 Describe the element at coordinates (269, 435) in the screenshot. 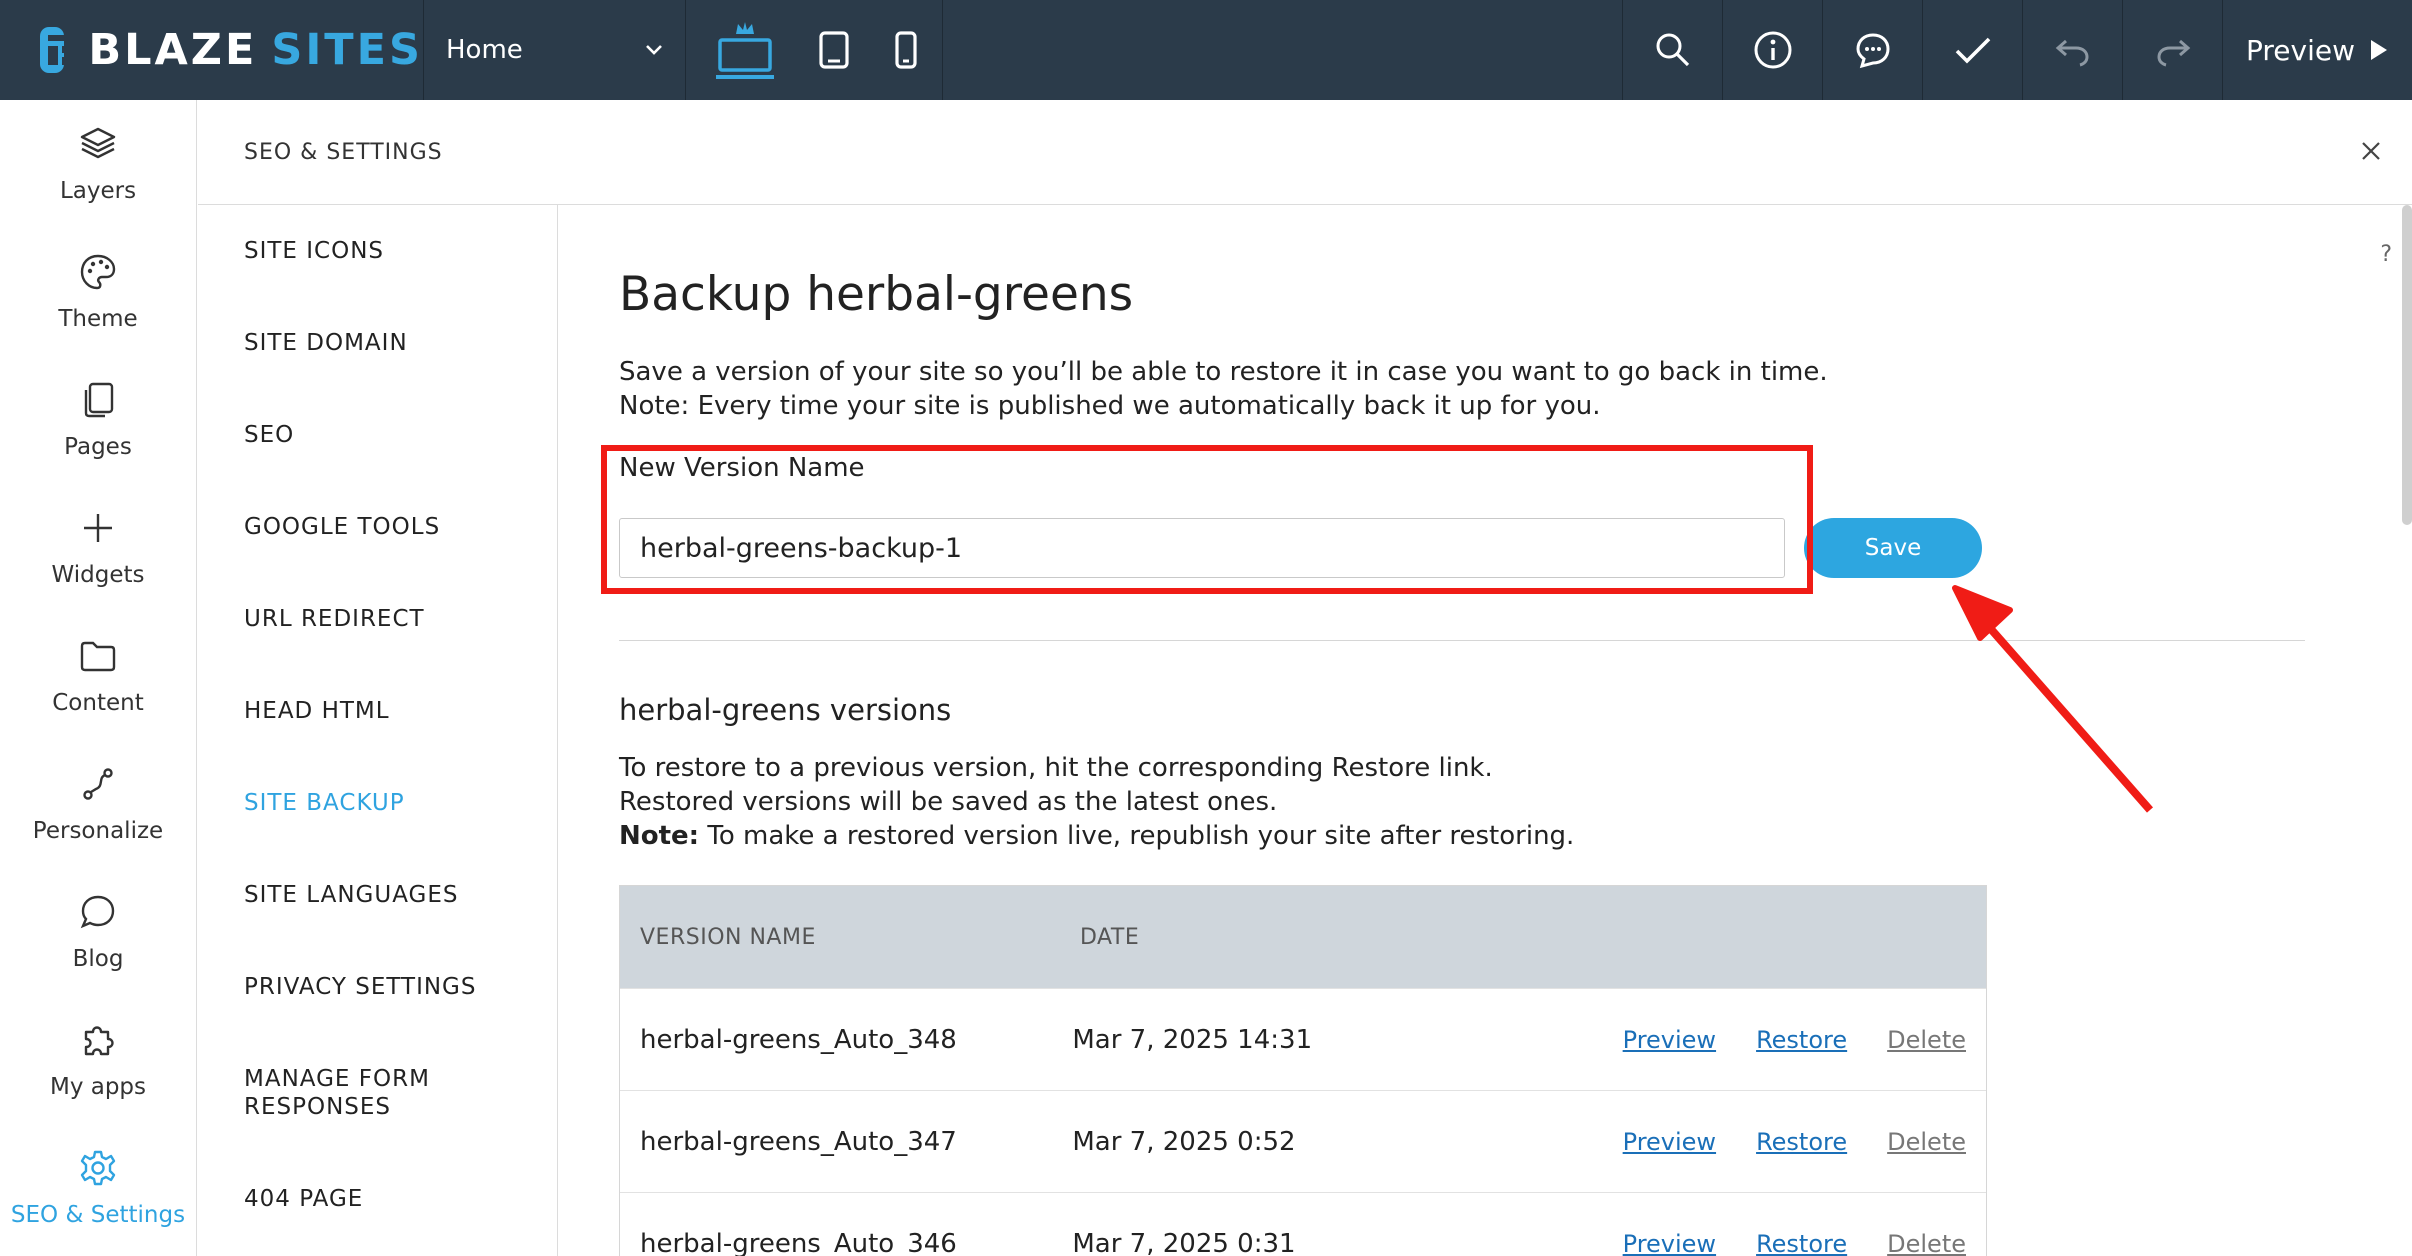

I see `nav-seo: SEO` at that location.